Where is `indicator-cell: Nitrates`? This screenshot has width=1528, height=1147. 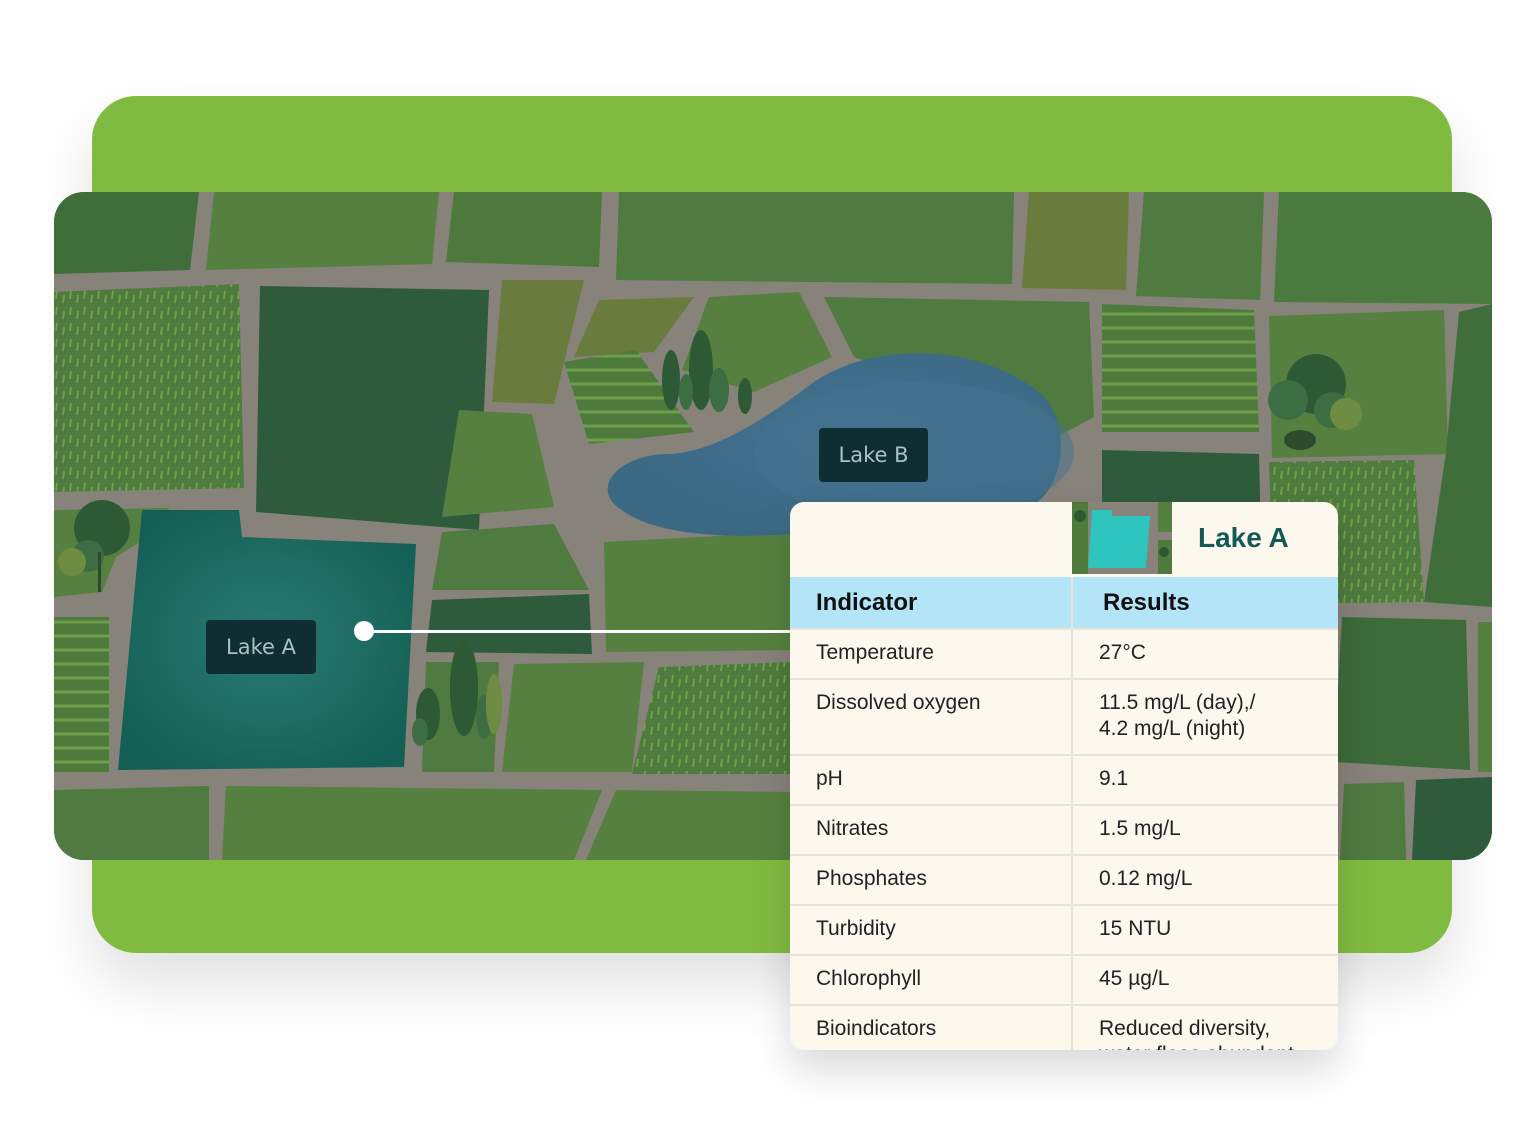 indicator-cell: Nitrates is located at coordinates (931, 829).